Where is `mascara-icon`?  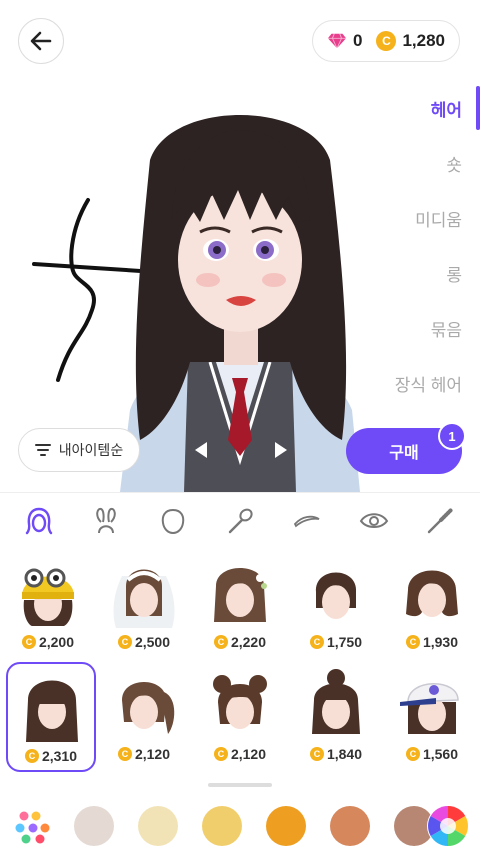
mascara-icon is located at coordinates (440, 521).